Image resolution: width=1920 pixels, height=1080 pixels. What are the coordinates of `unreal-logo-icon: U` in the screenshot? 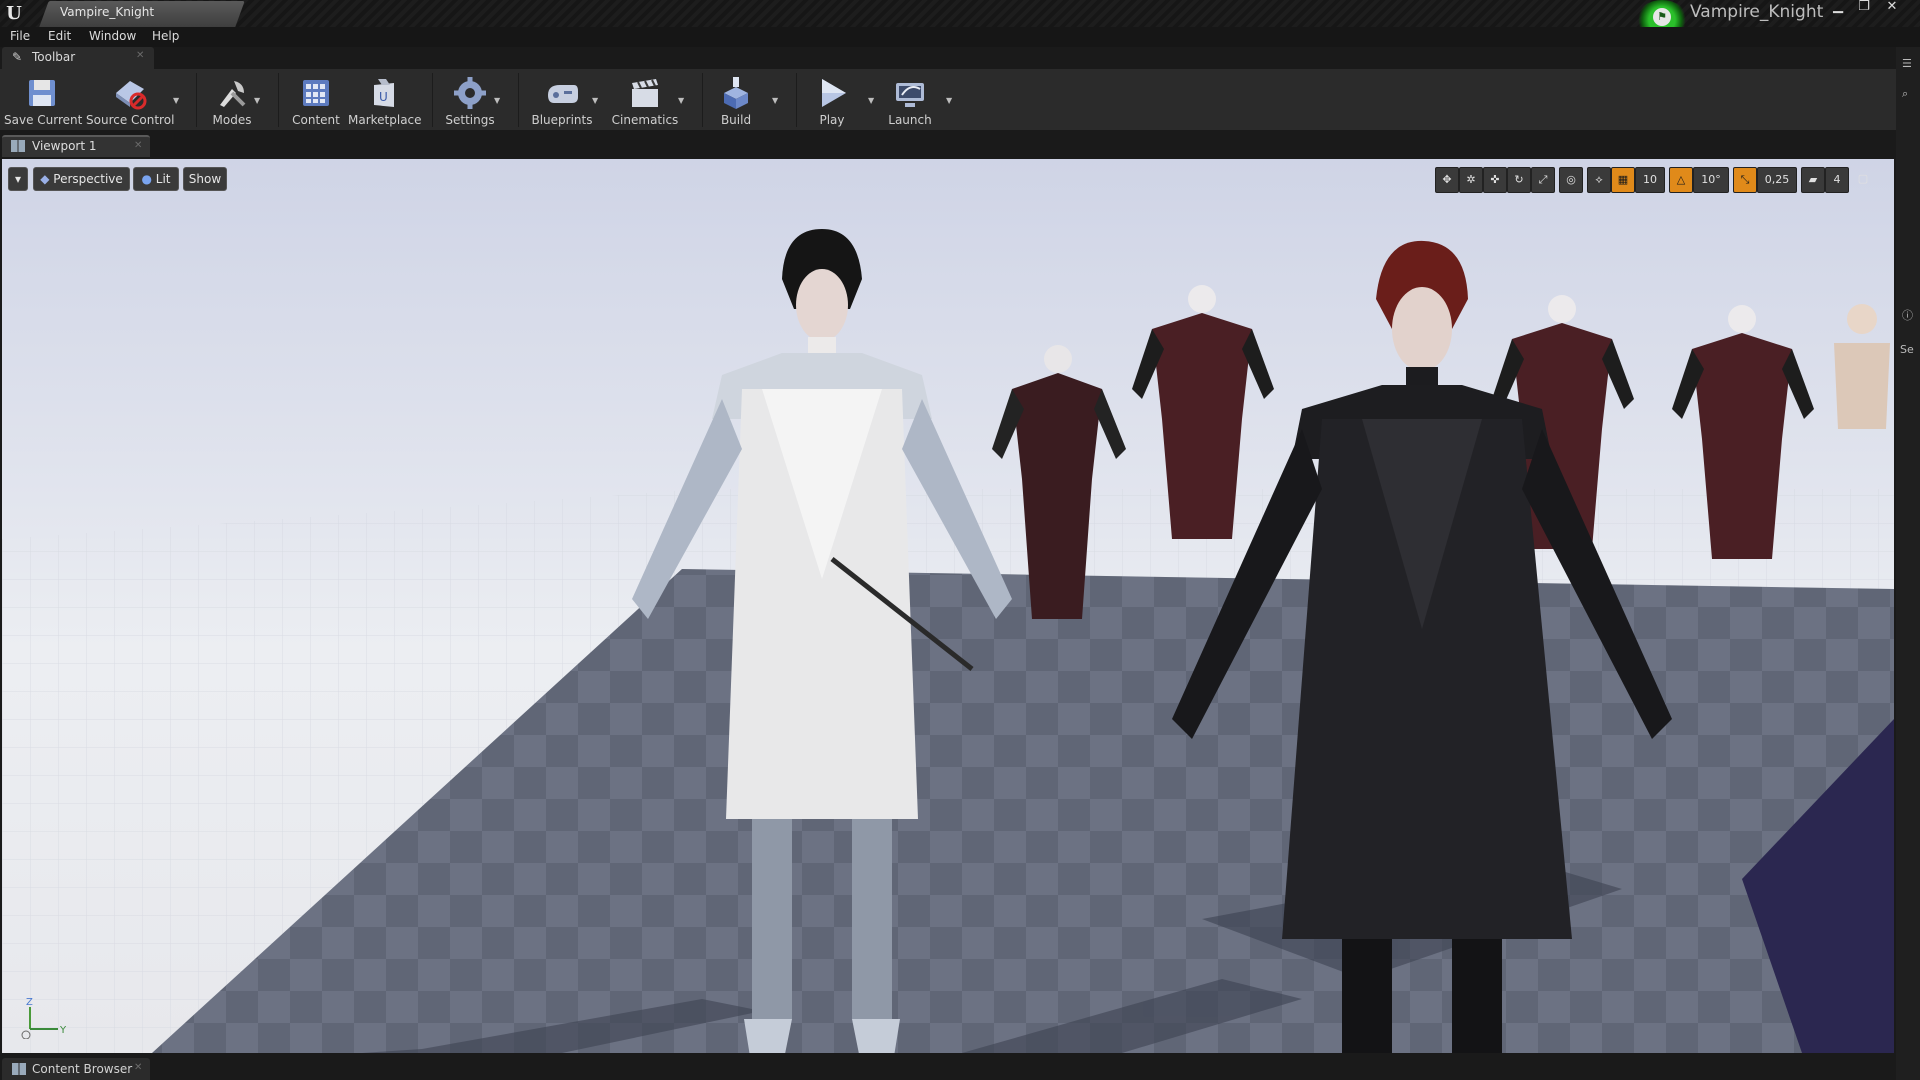 It's located at (14, 14).